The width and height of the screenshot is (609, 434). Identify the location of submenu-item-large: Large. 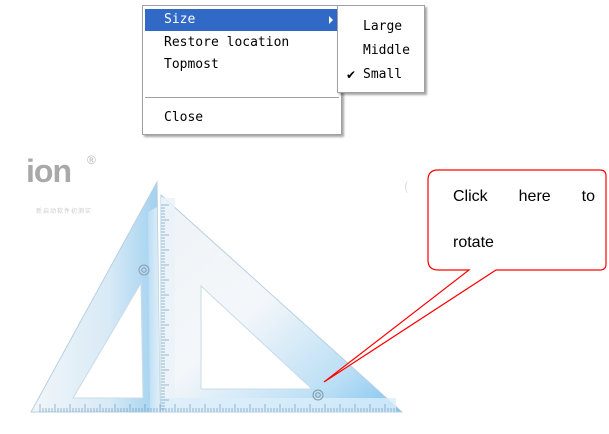
(381, 27).